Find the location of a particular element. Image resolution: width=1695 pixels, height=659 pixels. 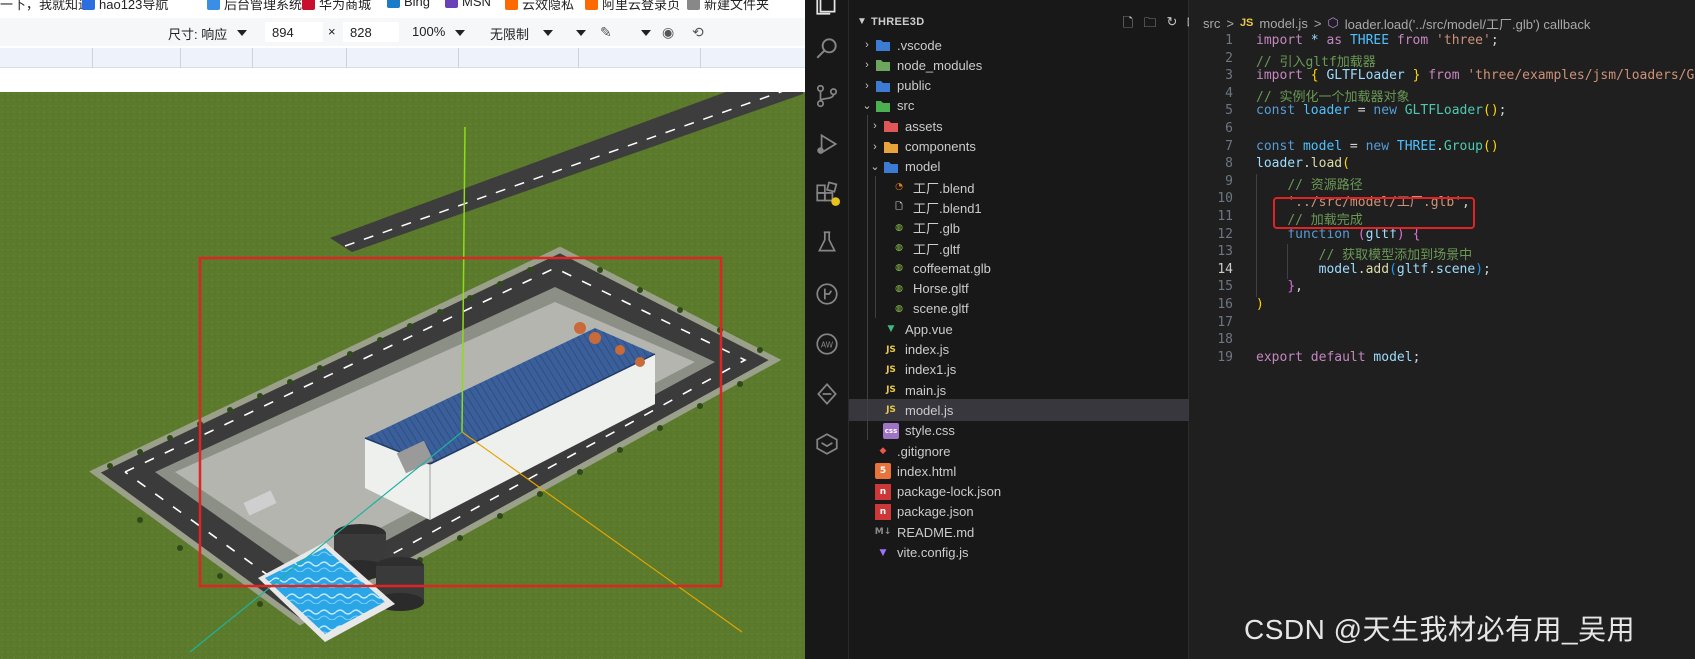

tree-file: M↓ README.md is located at coordinates (1019, 532).